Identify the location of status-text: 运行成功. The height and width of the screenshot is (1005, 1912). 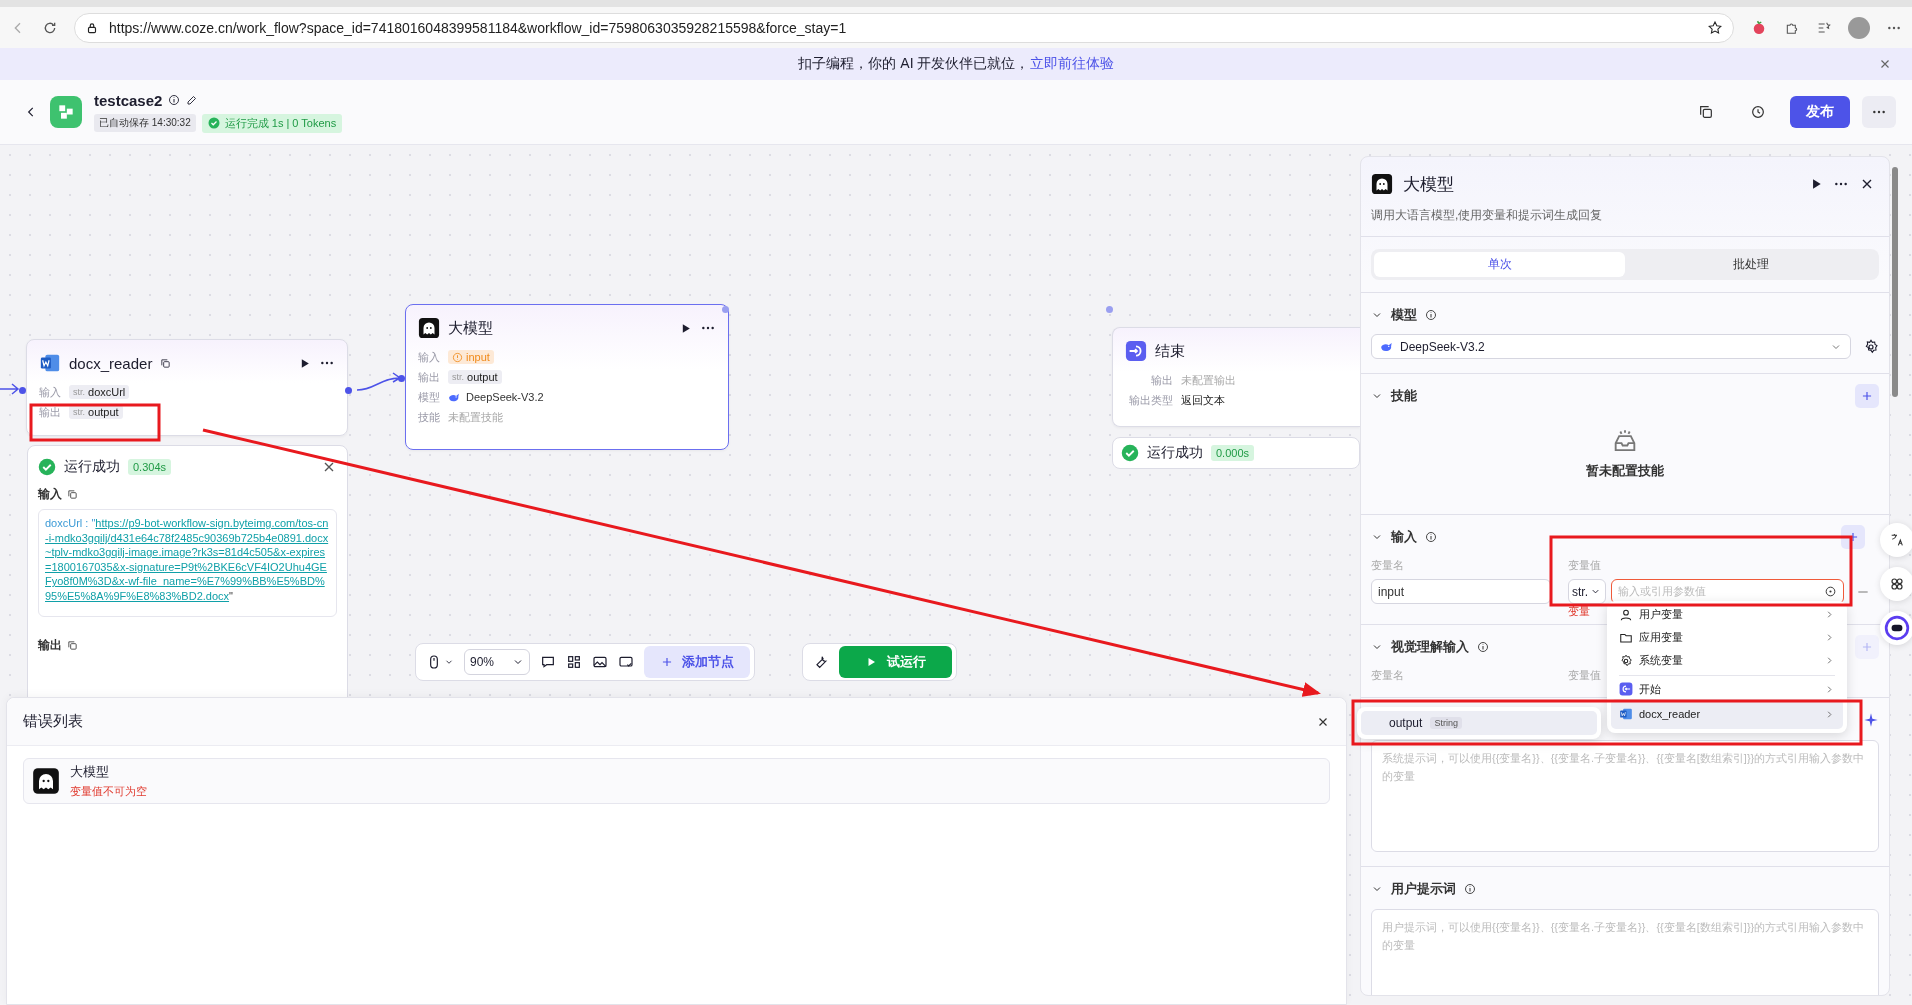
(1175, 453).